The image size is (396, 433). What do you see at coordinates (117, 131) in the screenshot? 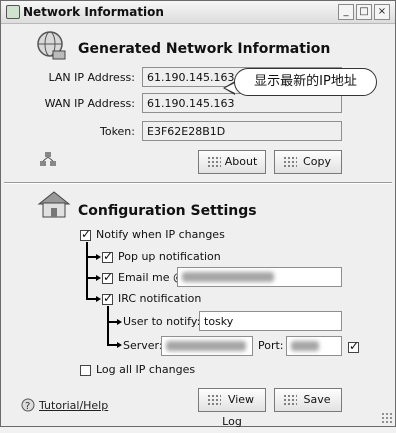
I see `token-label: Token:` at bounding box center [117, 131].